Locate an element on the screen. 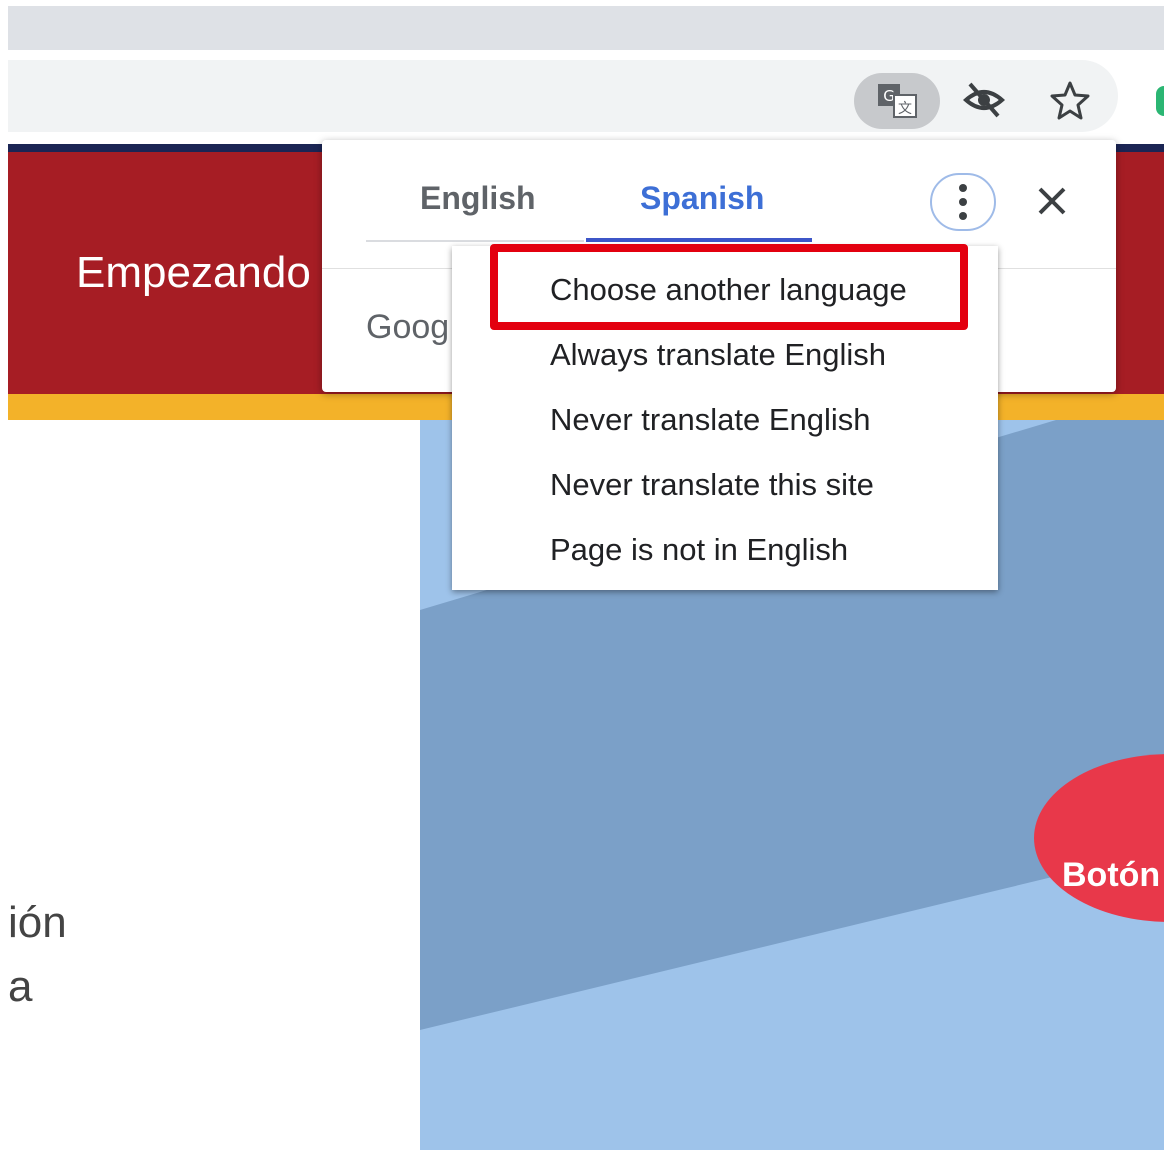 Image resolution: width=1164 pixels, height=1150 pixels. bookmark-star-button is located at coordinates (1070, 100).